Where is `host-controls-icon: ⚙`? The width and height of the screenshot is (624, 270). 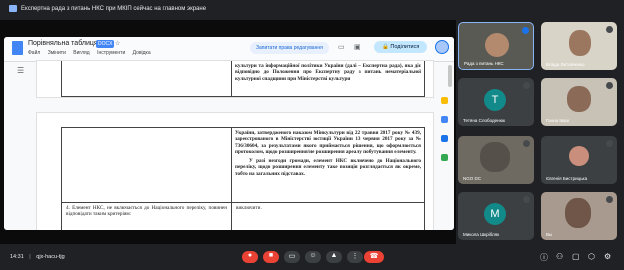
host-controls-icon: ⚙ is located at coordinates (607, 256).